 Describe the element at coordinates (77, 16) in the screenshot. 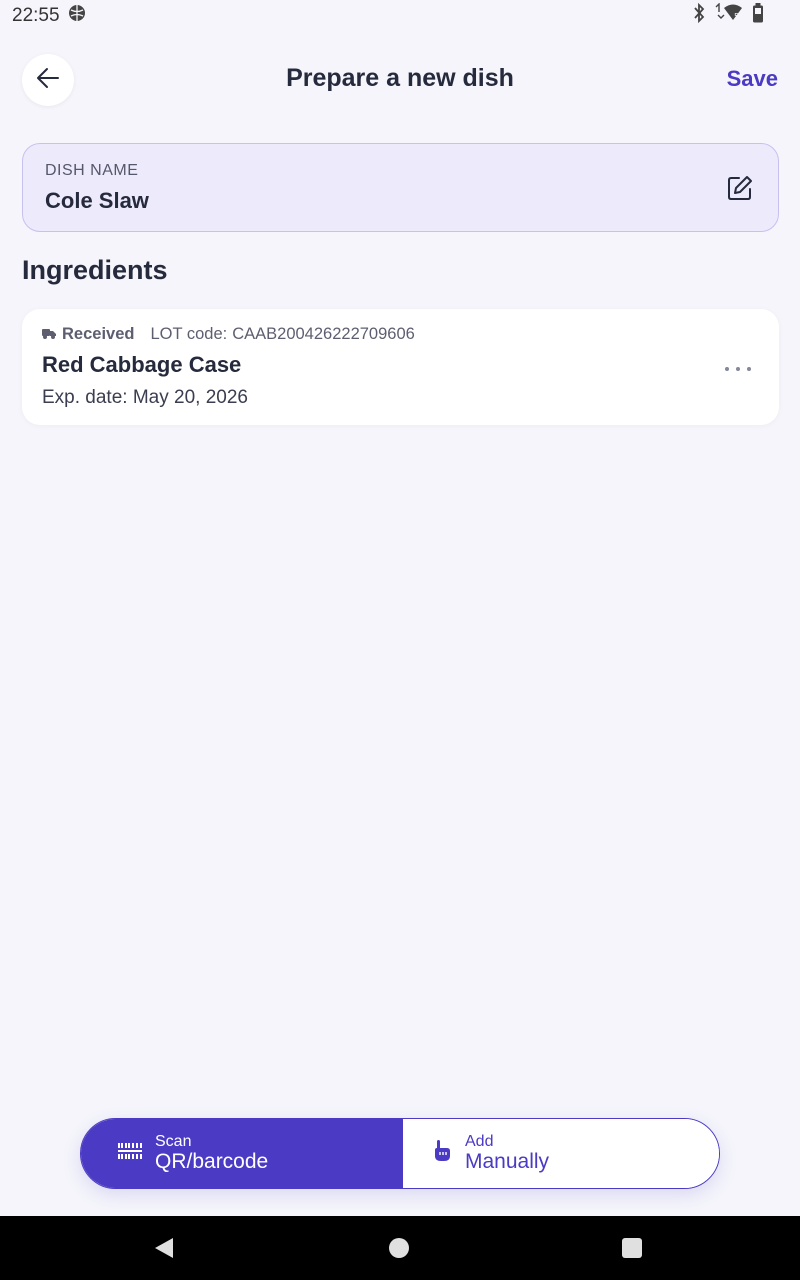

I see `notification-icon` at that location.